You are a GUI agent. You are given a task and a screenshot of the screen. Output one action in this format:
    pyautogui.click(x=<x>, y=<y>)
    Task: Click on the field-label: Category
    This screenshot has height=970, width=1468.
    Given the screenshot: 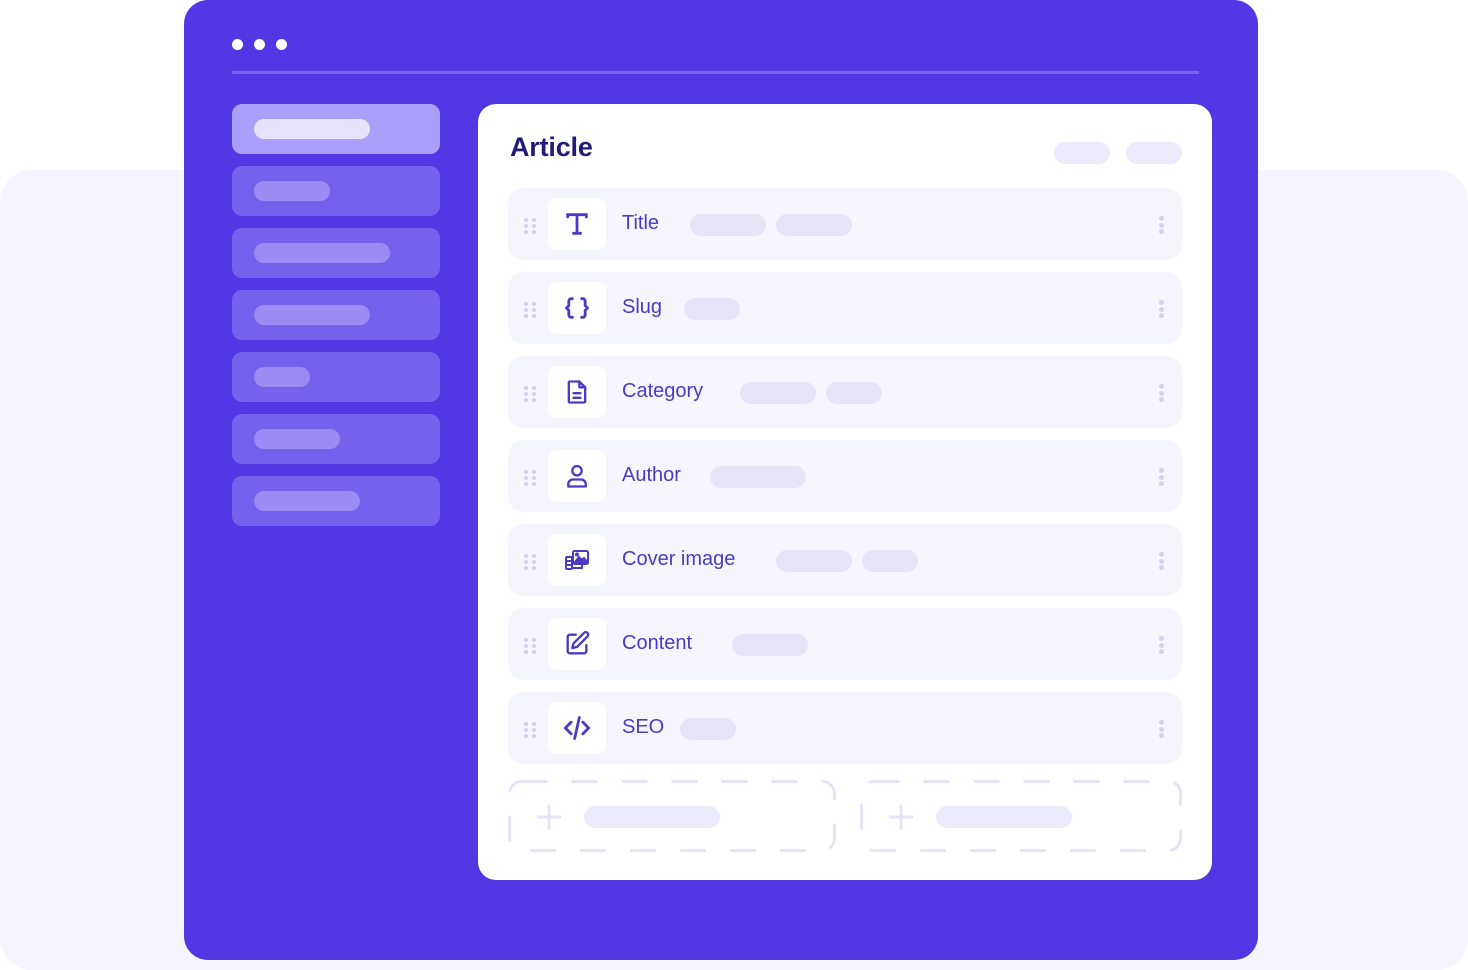 What is the action you would take?
    pyautogui.click(x=663, y=391)
    